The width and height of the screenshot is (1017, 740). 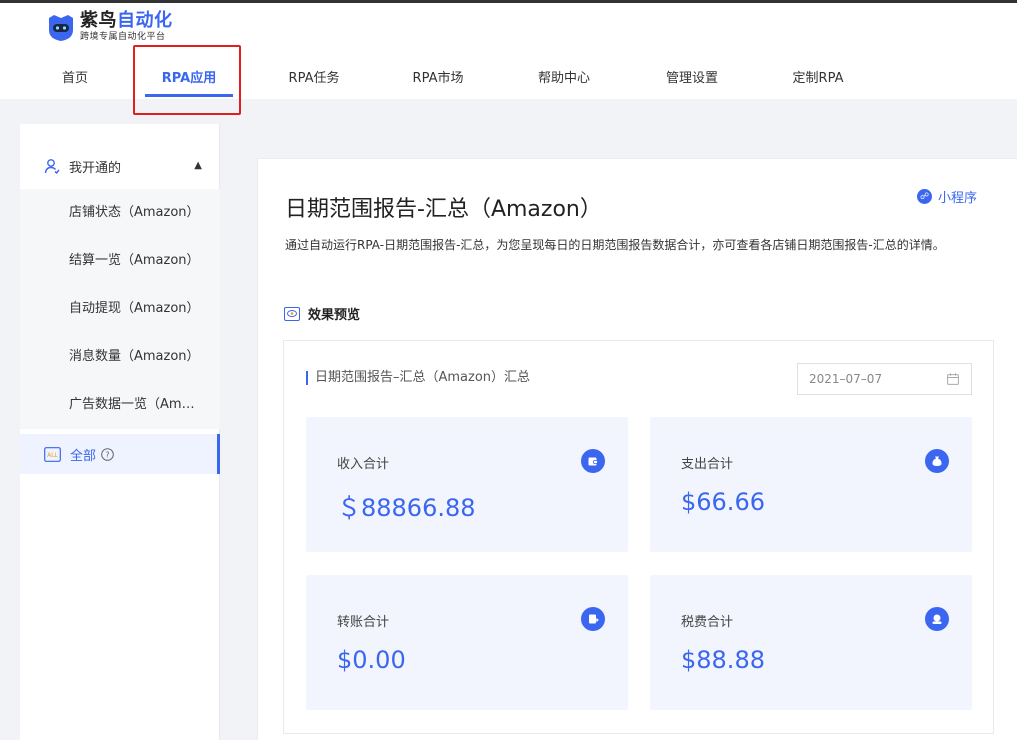 I want to click on stat-label: 税费合计, so click(x=707, y=622).